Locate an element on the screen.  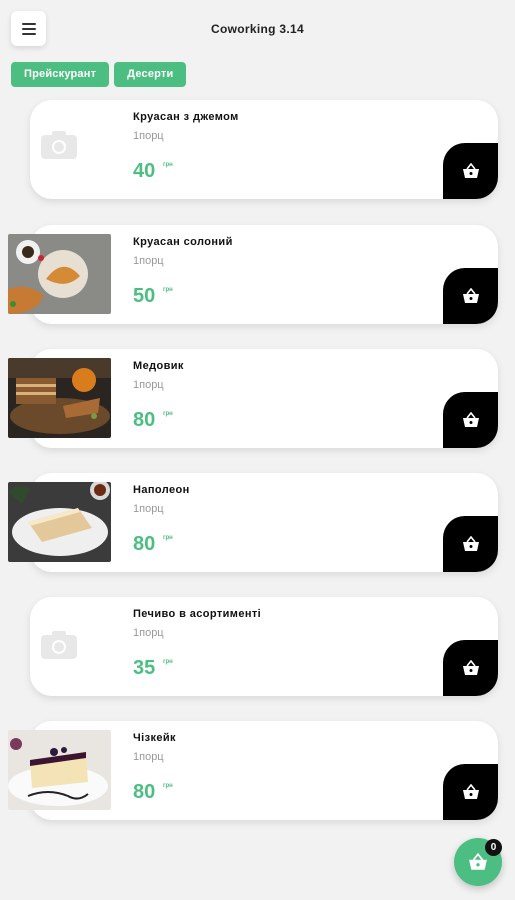
category-tabs: Прейскурант Десерти is located at coordinates (99, 74).